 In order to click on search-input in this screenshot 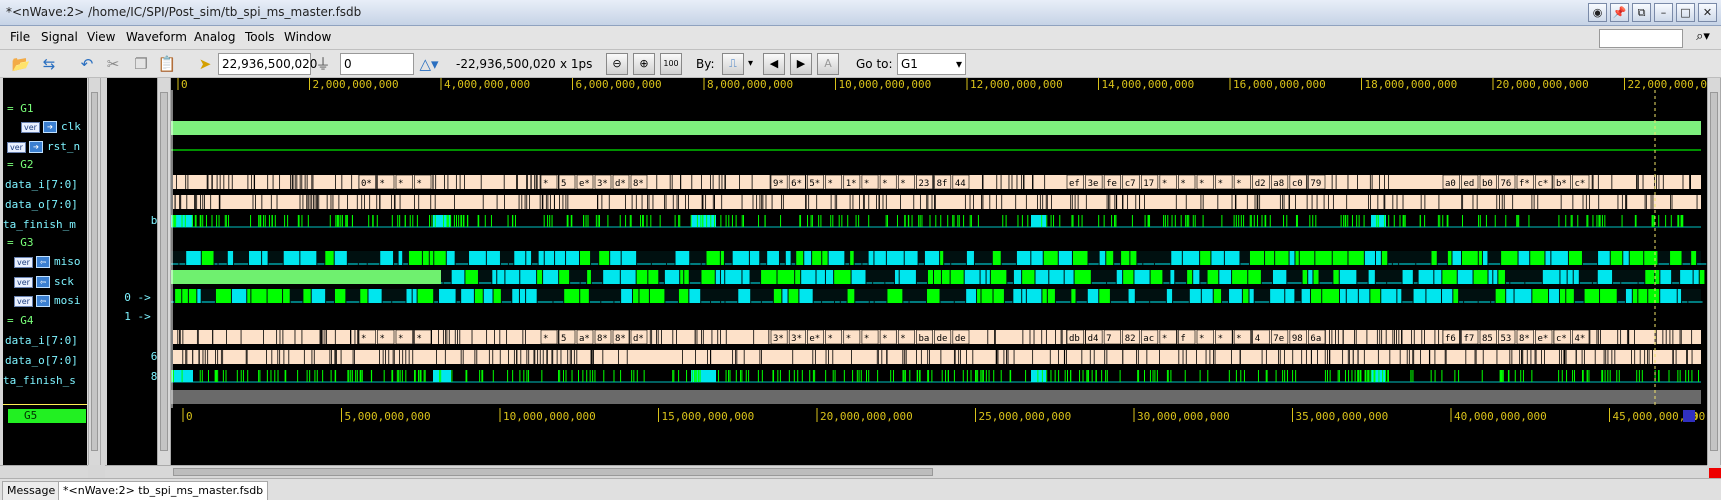, I will do `click(1641, 38)`.